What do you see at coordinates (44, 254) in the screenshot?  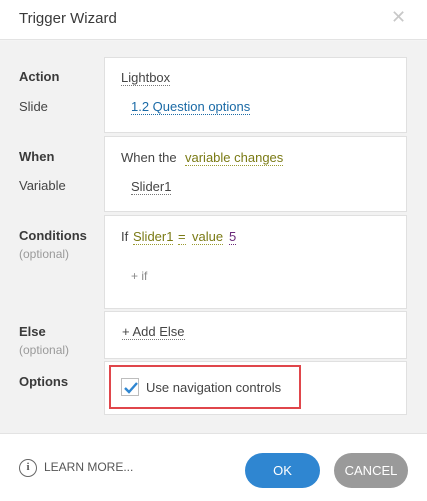 I see `conditions-optional: (optional)` at bounding box center [44, 254].